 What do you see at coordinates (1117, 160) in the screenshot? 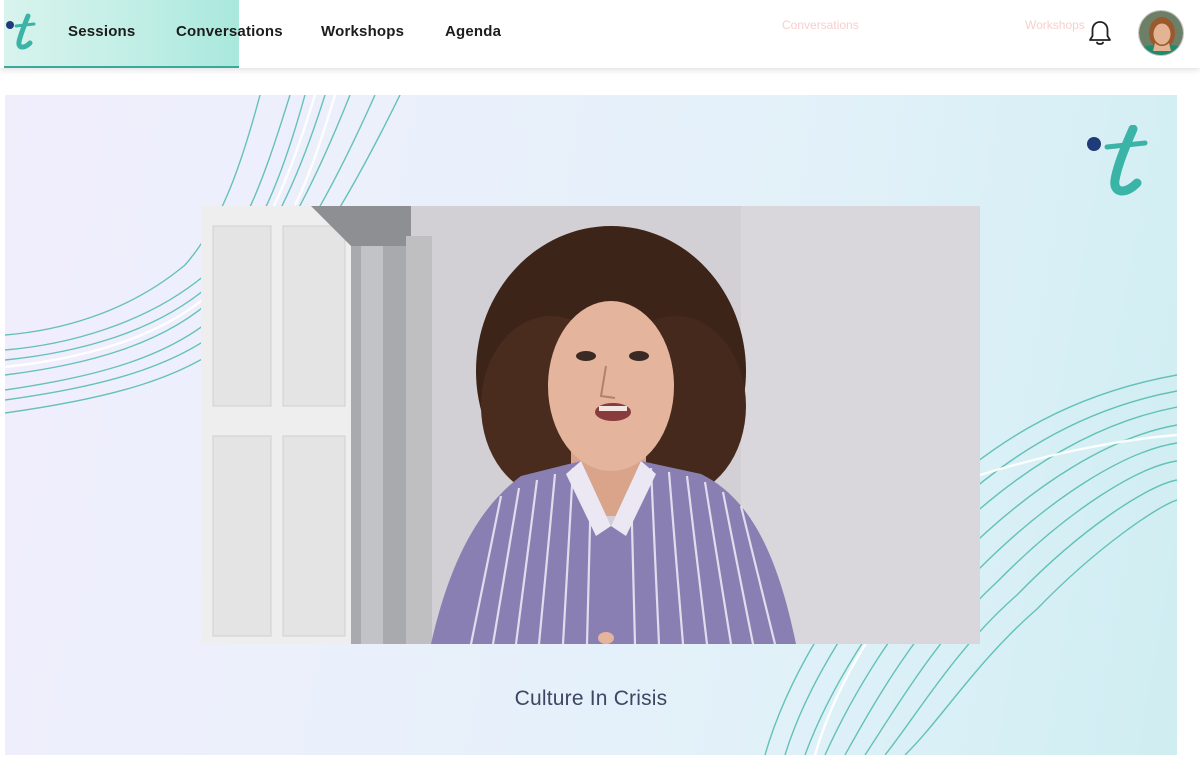
I see `t-logo-watermark-icon` at bounding box center [1117, 160].